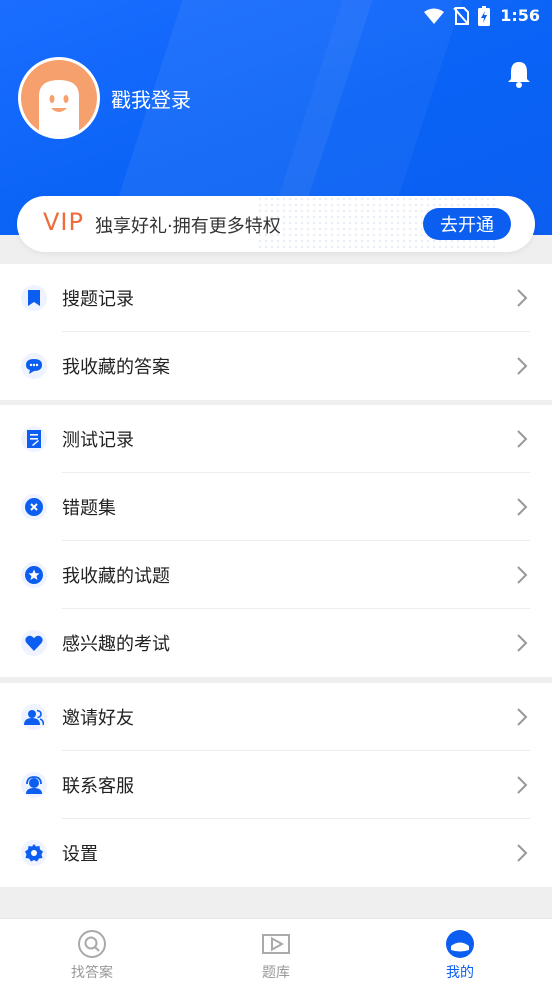  I want to click on login-link: 戳我登录, so click(151, 98).